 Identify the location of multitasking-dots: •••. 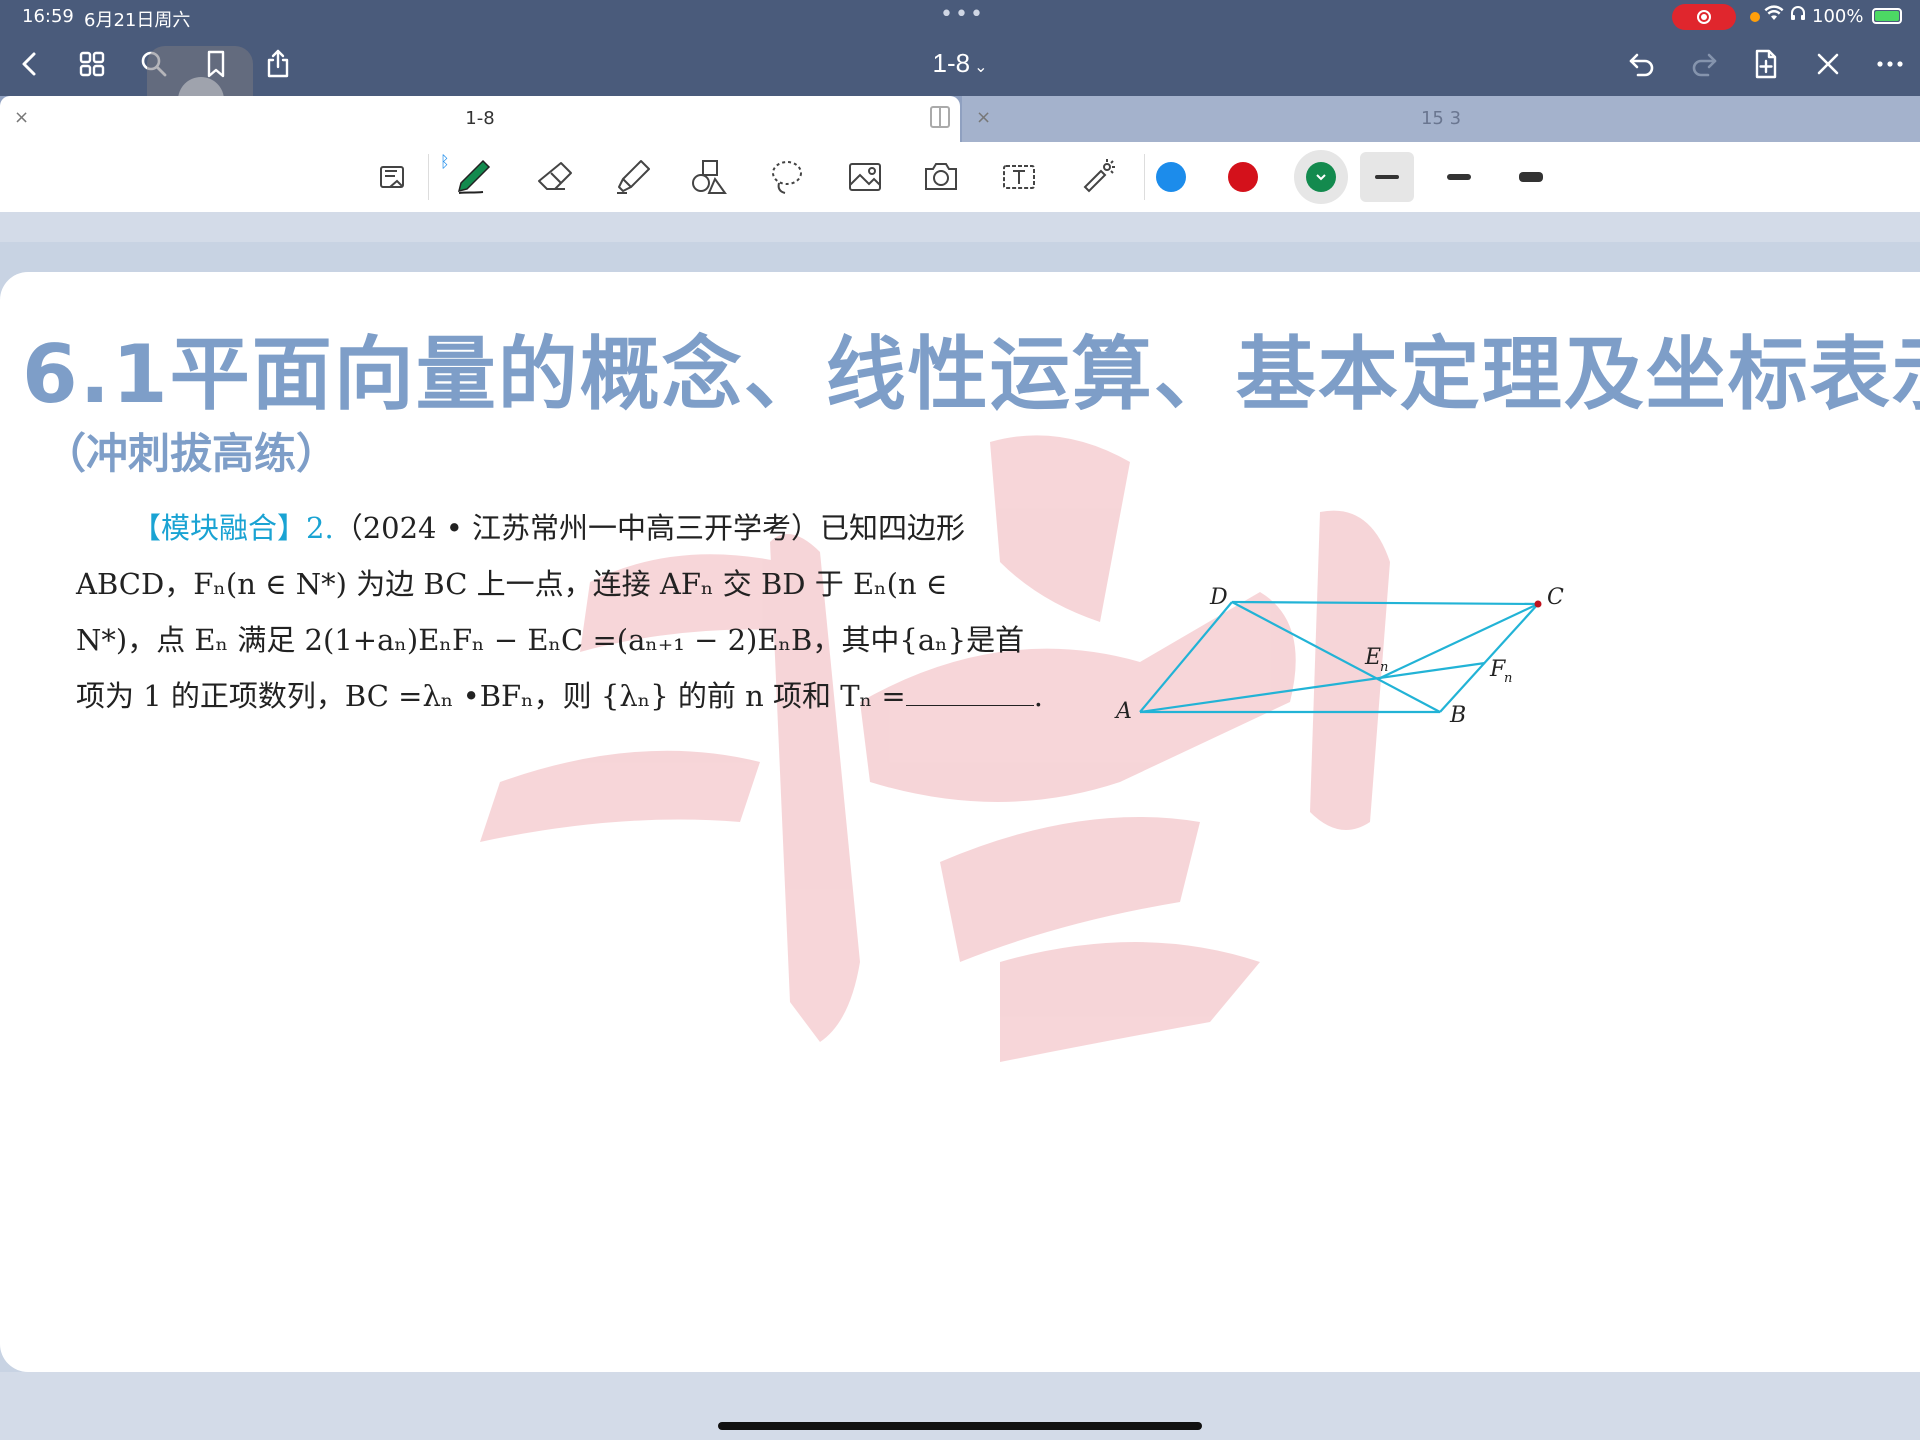
(962, 14).